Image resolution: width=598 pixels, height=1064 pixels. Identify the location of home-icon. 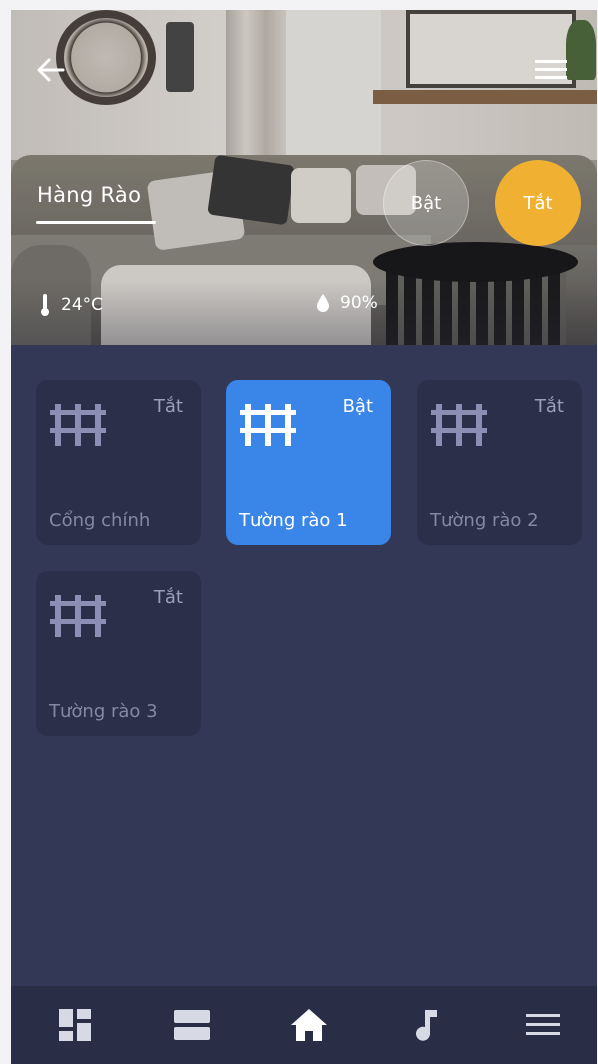
(309, 1025).